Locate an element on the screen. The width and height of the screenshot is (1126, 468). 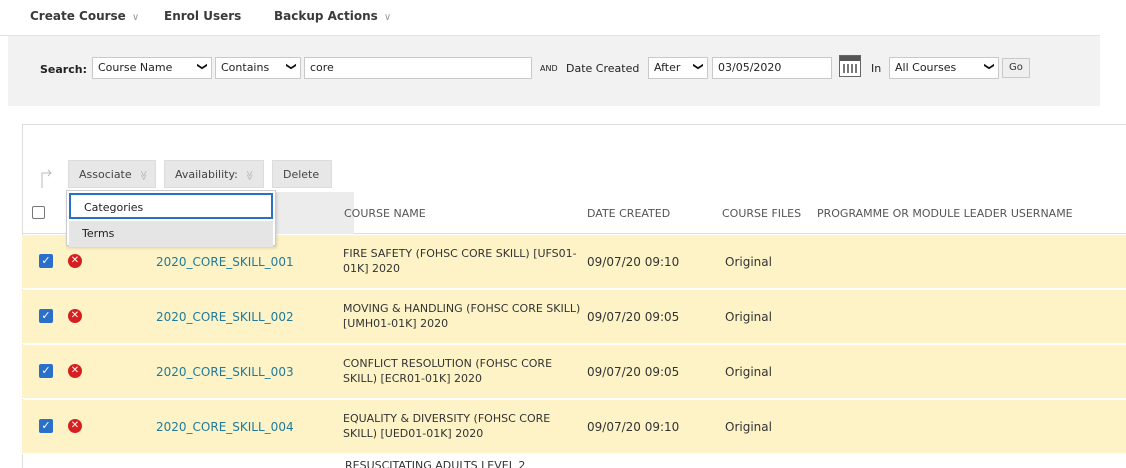
and-label: AND is located at coordinates (549, 68).